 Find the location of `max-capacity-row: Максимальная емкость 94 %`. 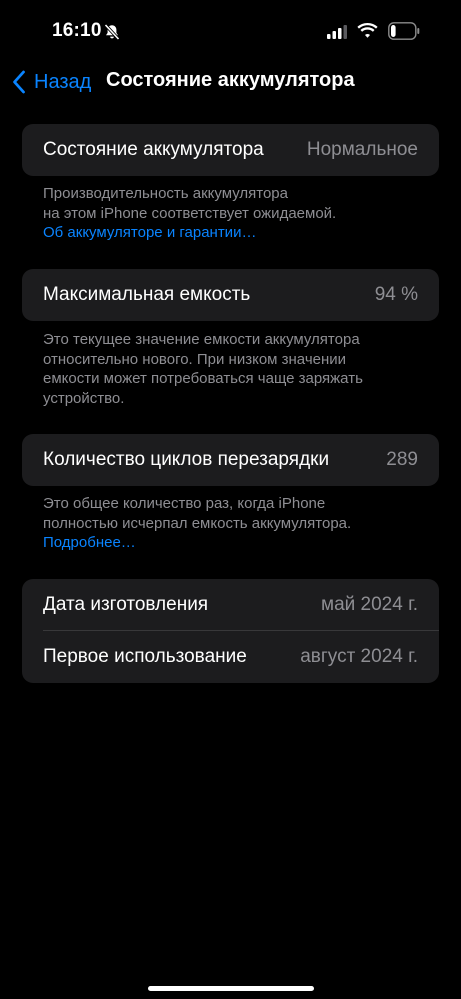

max-capacity-row: Максимальная емкость 94 % is located at coordinates (230, 295).